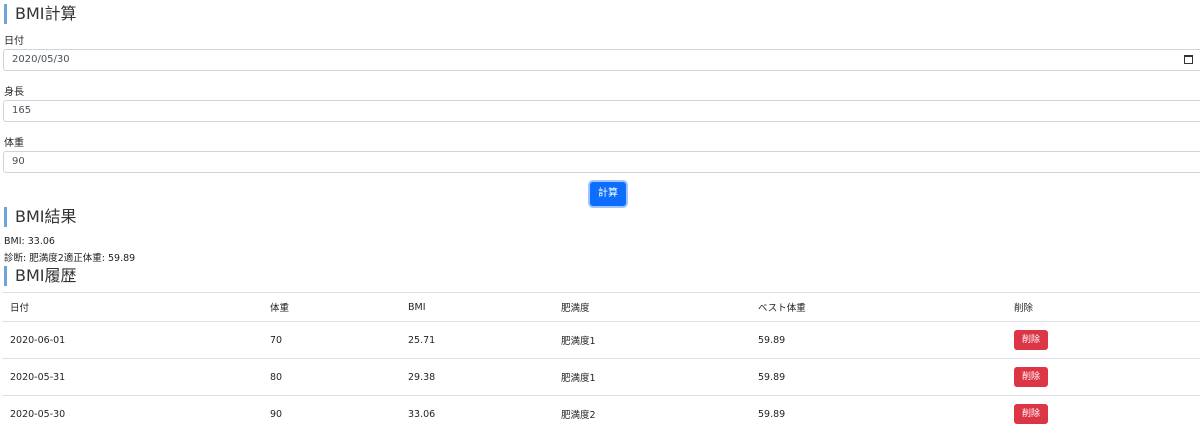  Describe the element at coordinates (476, 307) in the screenshot. I see `column-header-bmi: BMI` at that location.